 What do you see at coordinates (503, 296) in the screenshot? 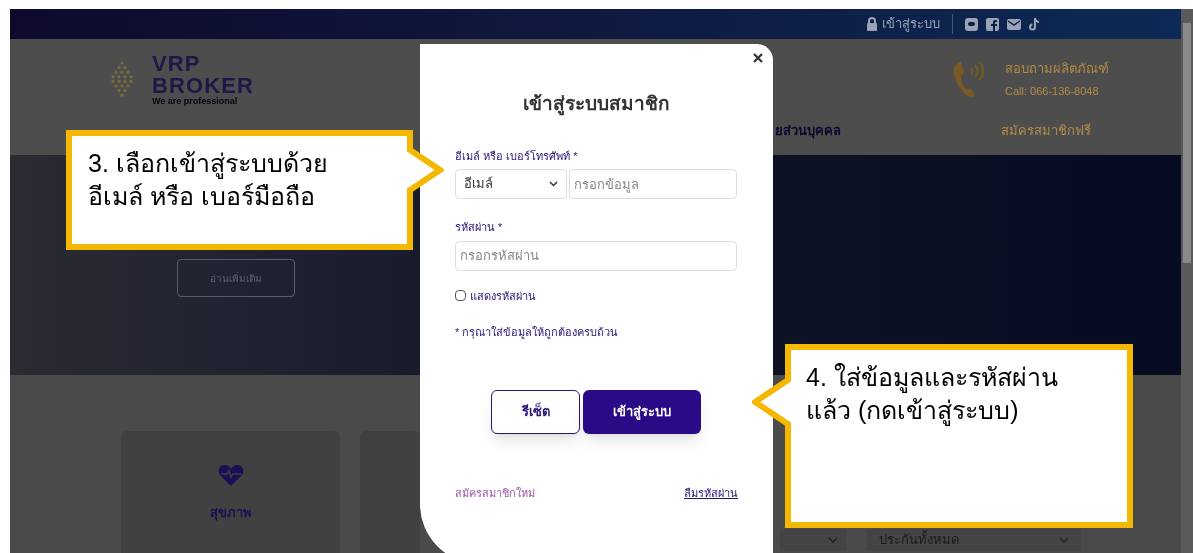
I see `checkbox-label: แสดงรหัสผ่าน` at bounding box center [503, 296].